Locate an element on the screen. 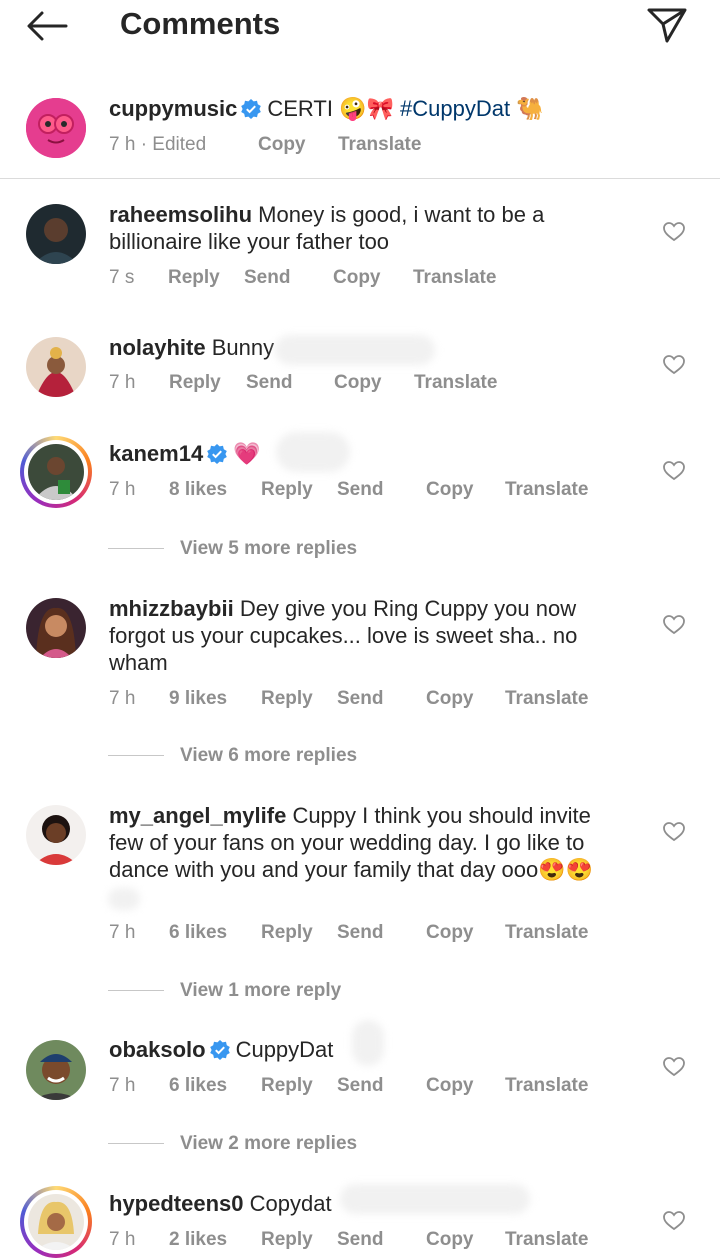  caption-text: cuppymusic CERTI 🤪🎀 #CuppyDat 🐫 is located at coordinates (369, 110).